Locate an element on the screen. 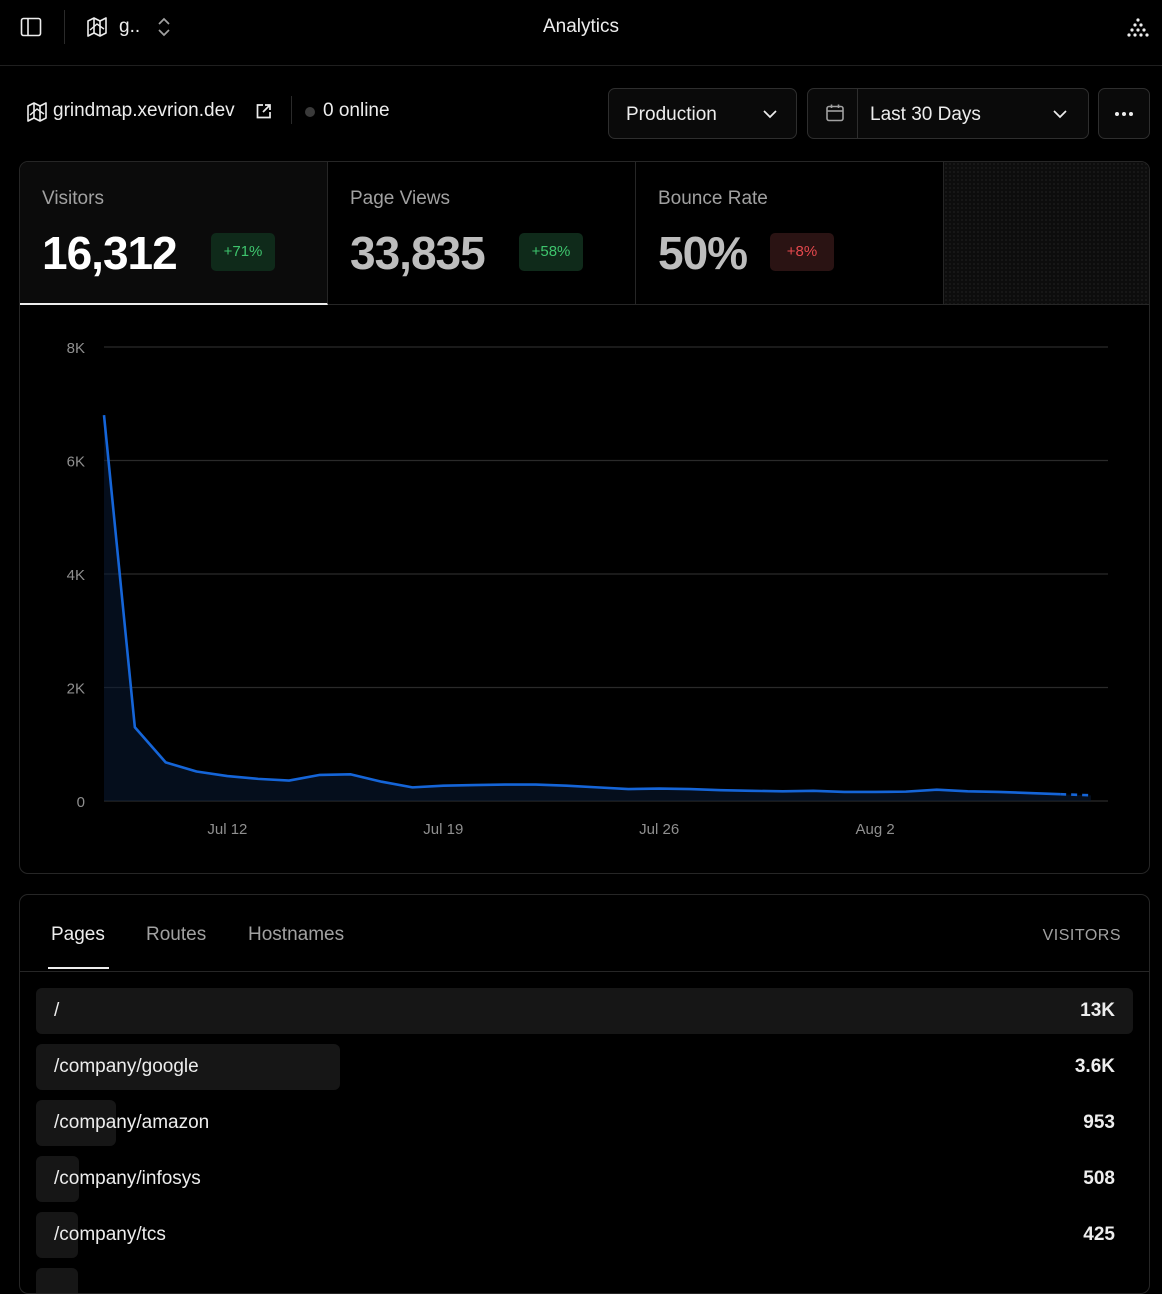 This screenshot has height=1294, width=1162. metric-label: Visitors is located at coordinates (73, 198).